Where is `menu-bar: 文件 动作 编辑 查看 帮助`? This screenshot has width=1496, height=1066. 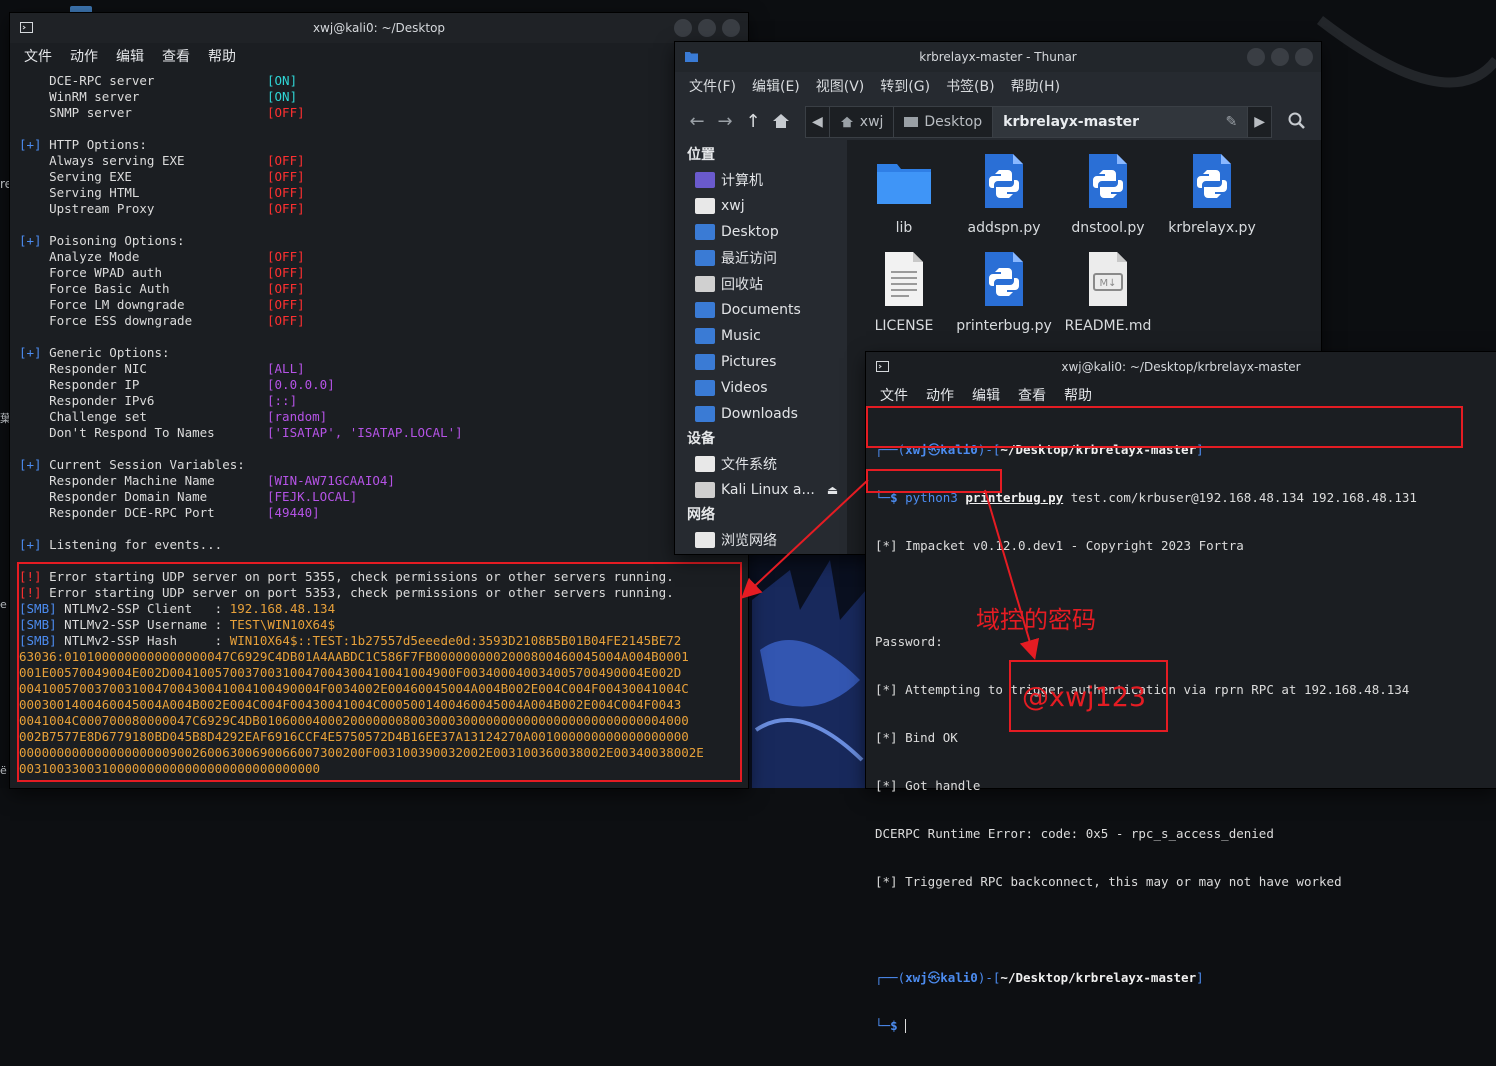 menu-bar: 文件 动作 编辑 查看 帮助 is located at coordinates (1181, 395).